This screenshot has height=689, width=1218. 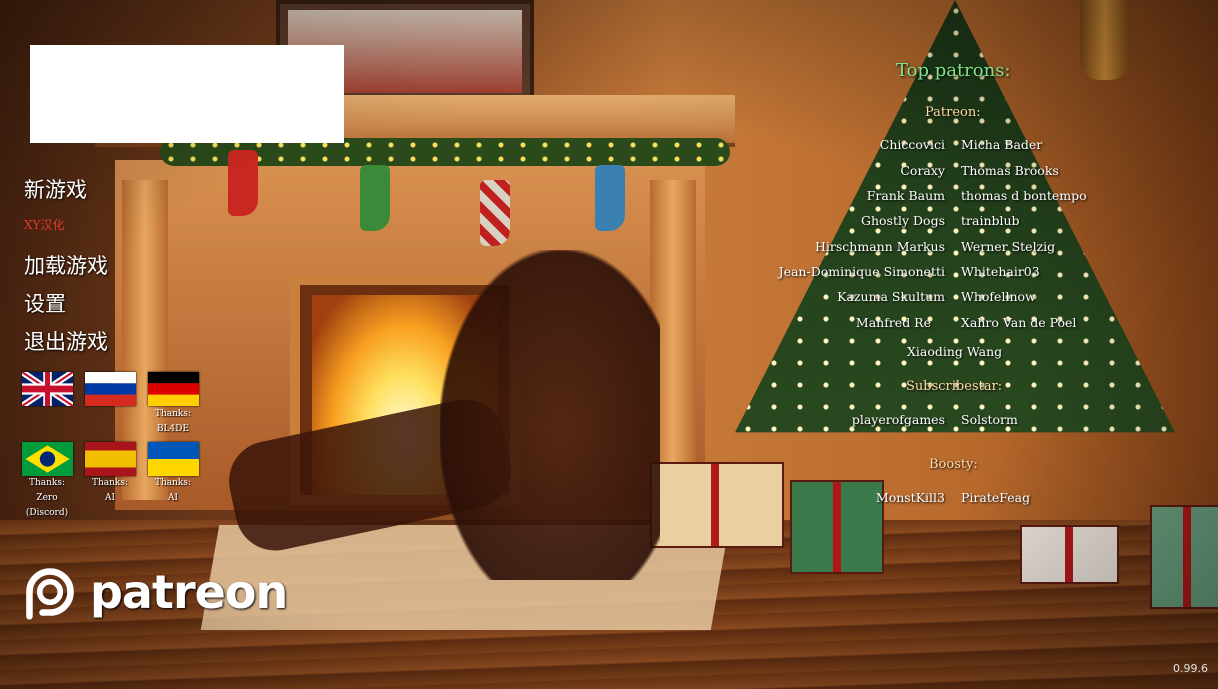 What do you see at coordinates (953, 70) in the screenshot?
I see `top-patrons-title: Top patrons:` at bounding box center [953, 70].